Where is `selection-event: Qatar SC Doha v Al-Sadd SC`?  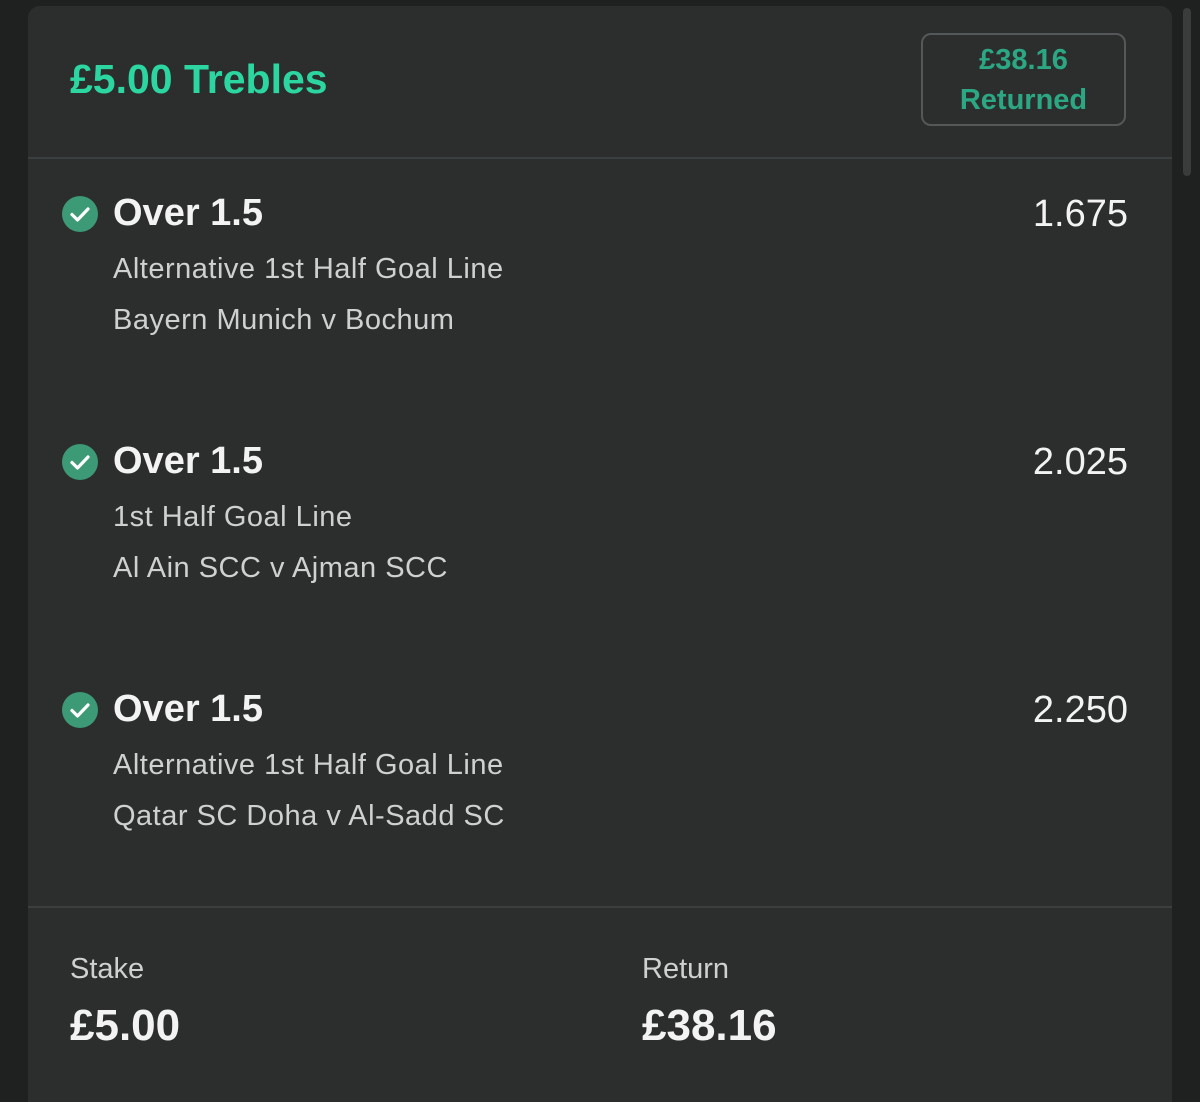 selection-event: Qatar SC Doha v Al-Sadd SC is located at coordinates (309, 816).